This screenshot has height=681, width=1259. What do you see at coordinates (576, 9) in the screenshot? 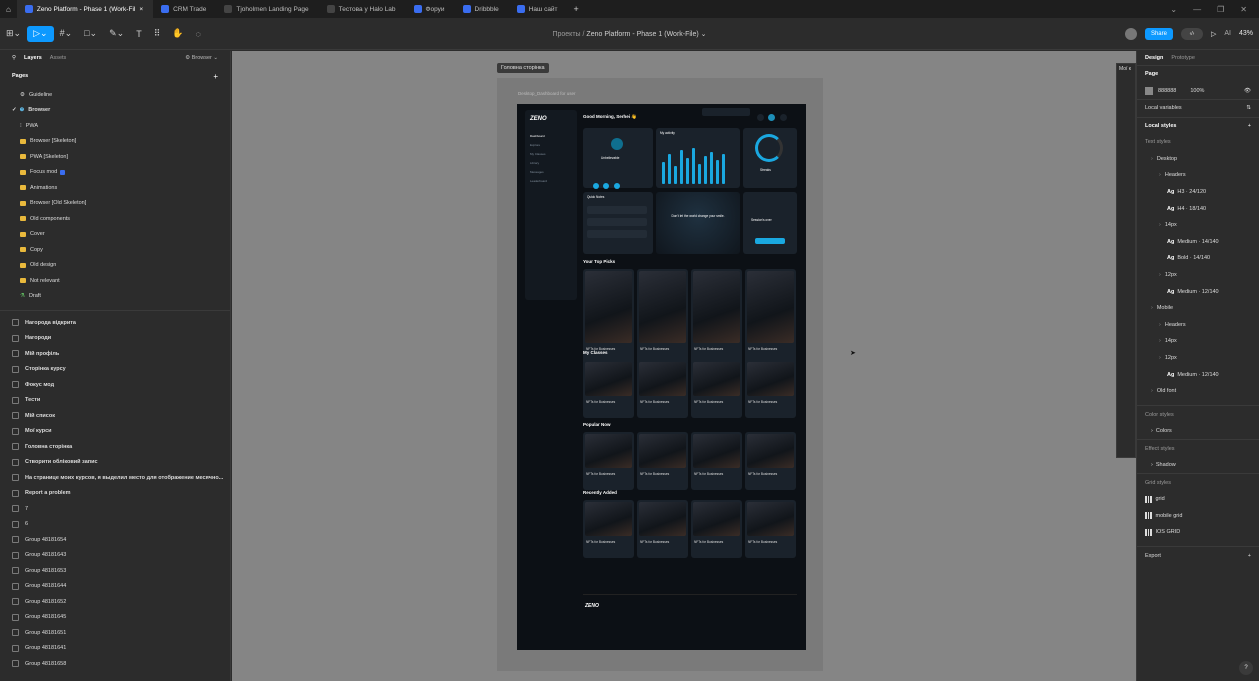
I see `new-tab-button: +` at bounding box center [576, 9].